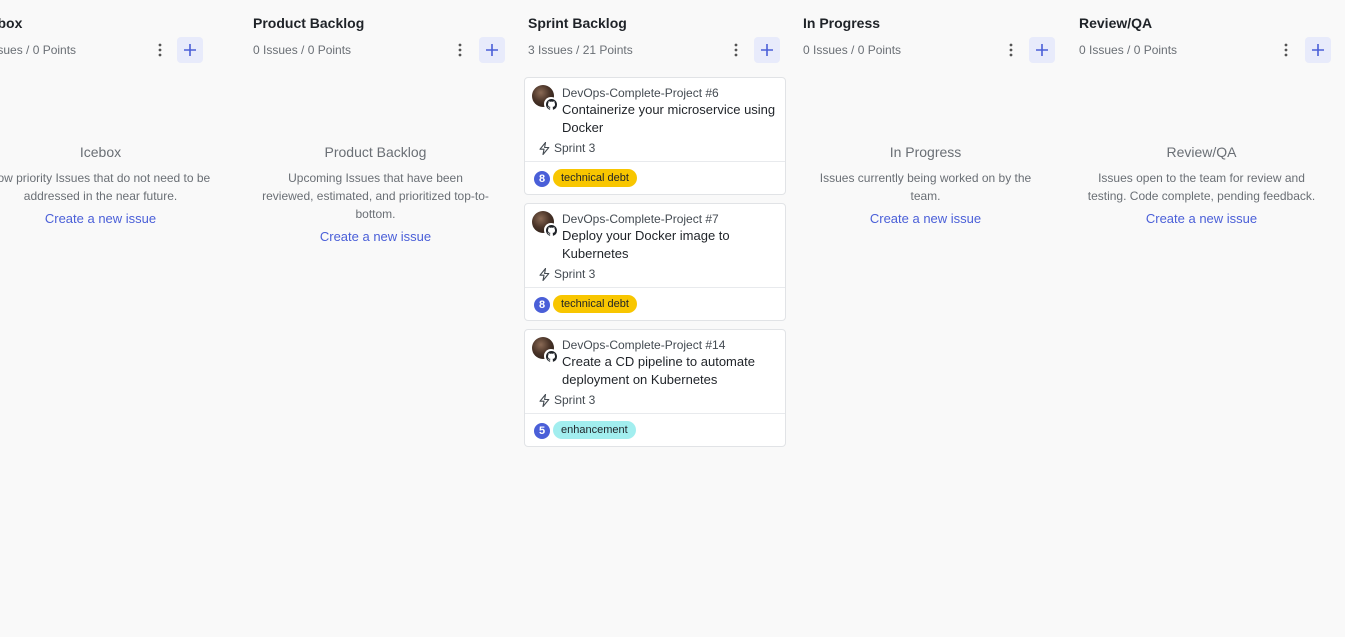 This screenshot has width=1345, height=637. What do you see at coordinates (580, 50) in the screenshot?
I see `column-summary: 3 Issues / 21 Points` at bounding box center [580, 50].